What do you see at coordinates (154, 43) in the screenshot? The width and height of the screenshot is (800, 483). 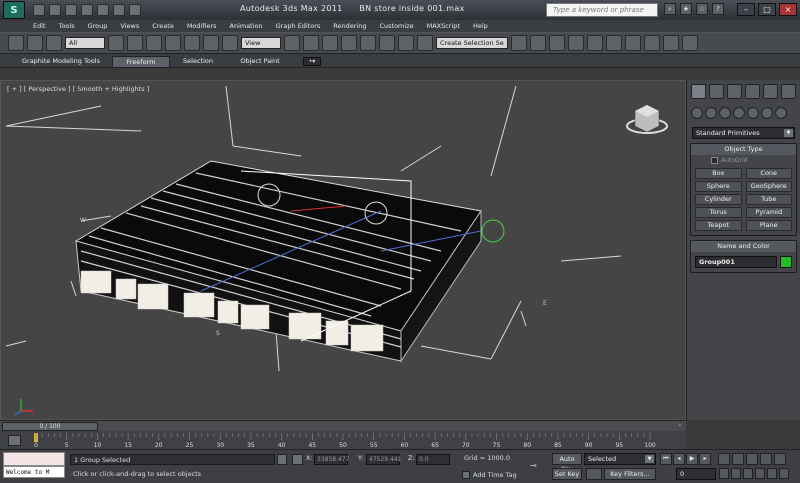 I see `rectangle-selection-icon` at bounding box center [154, 43].